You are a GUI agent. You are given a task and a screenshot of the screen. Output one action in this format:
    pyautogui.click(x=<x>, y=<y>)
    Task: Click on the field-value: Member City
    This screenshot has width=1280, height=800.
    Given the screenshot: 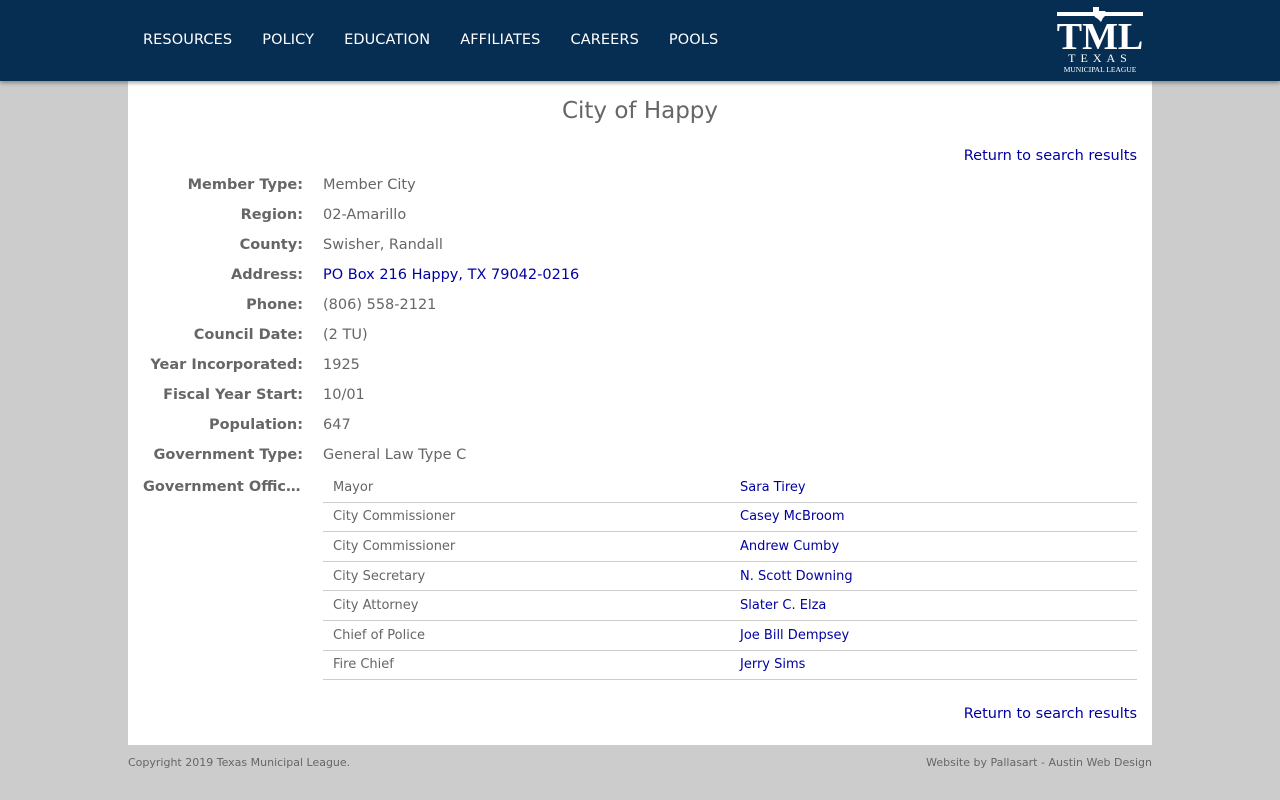 What is the action you would take?
    pyautogui.click(x=369, y=185)
    